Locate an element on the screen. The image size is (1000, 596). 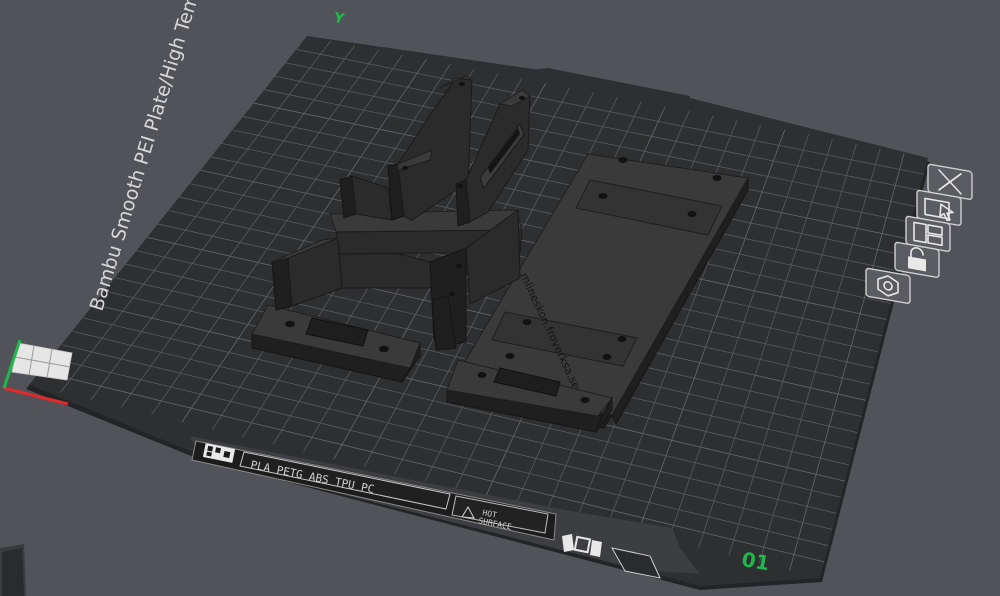
y-axis-label: Y is located at coordinates (338, 19).